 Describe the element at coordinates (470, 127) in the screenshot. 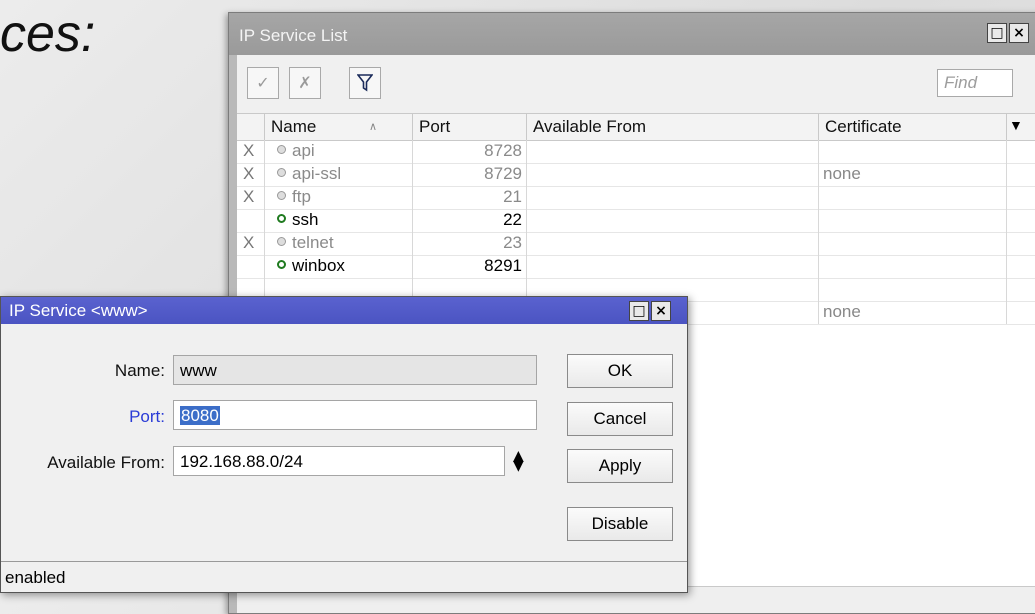

I see `column-header-port: Port` at that location.